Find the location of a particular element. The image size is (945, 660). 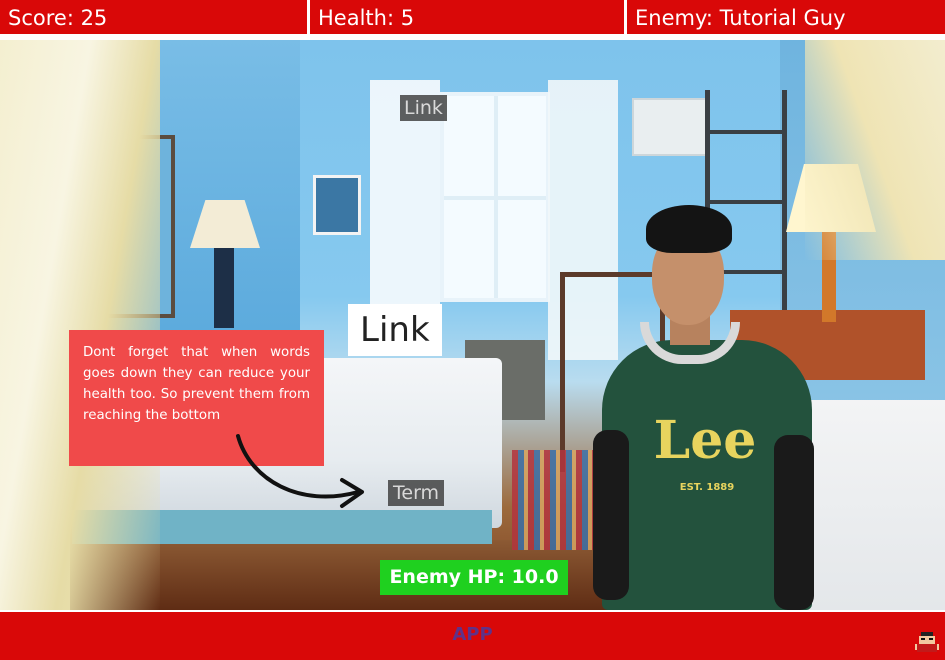

character-hair is located at coordinates (689, 229).